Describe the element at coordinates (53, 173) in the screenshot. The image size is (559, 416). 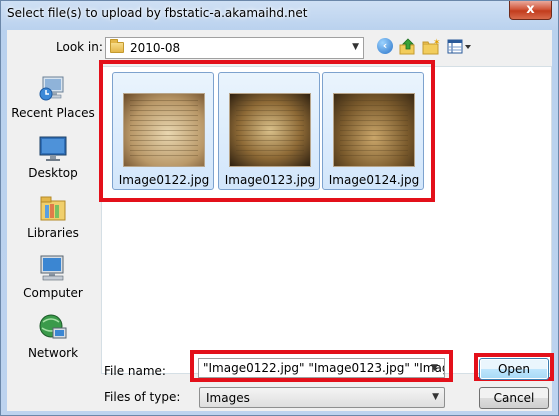
I see `nav-item-label: Desktop` at that location.